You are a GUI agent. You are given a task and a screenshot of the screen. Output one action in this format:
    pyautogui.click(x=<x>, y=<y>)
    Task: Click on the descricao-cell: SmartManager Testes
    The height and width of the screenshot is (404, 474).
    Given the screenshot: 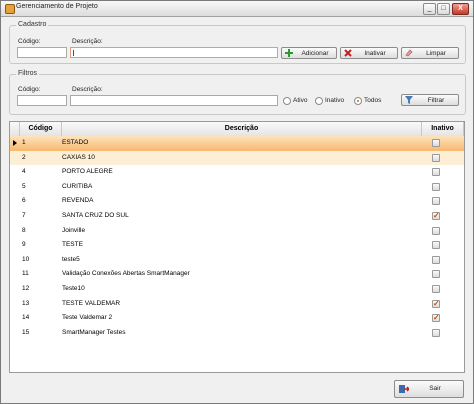 What is the action you would take?
    pyautogui.click(x=237, y=333)
    